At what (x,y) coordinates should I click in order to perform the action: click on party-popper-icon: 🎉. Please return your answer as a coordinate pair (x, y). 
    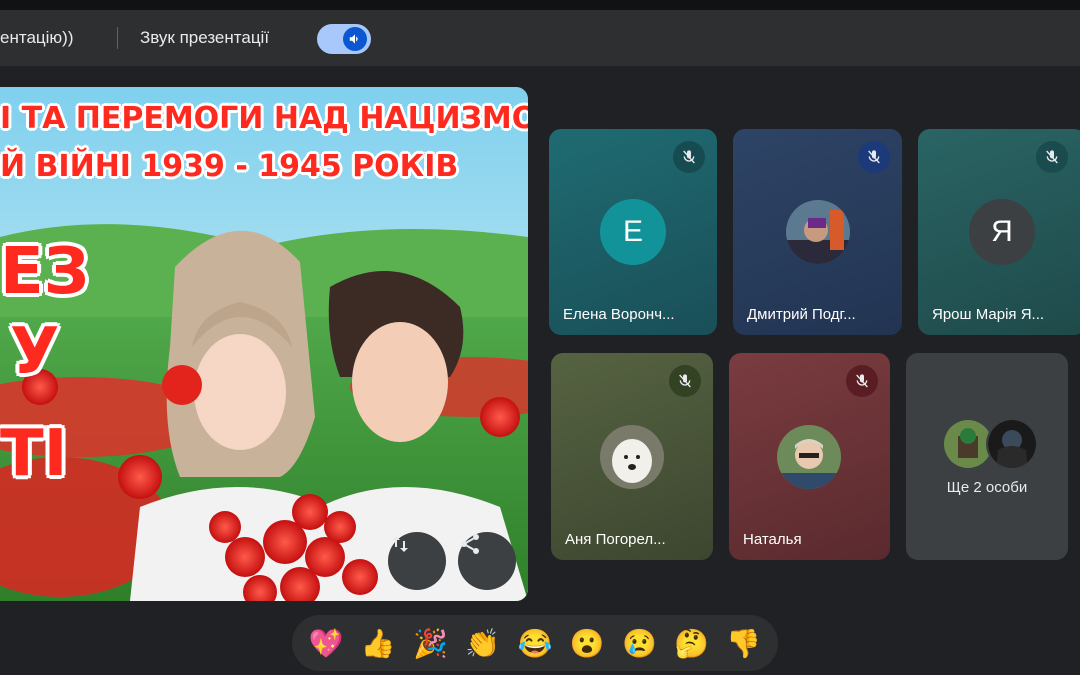
    Looking at the image, I should click on (431, 643).